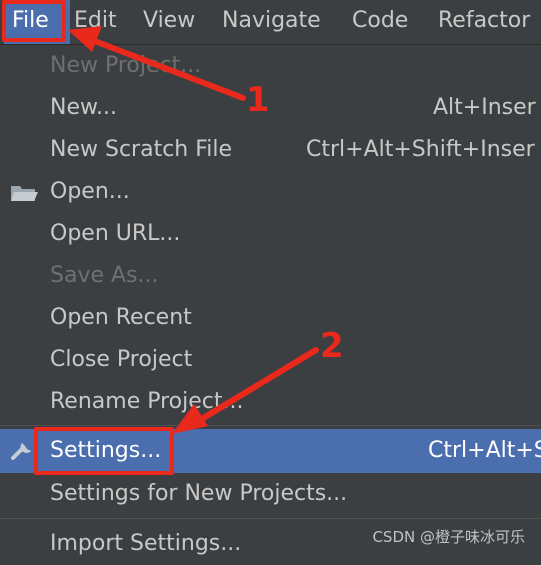 The image size is (541, 565). I want to click on step-number-1: 1, so click(258, 100).